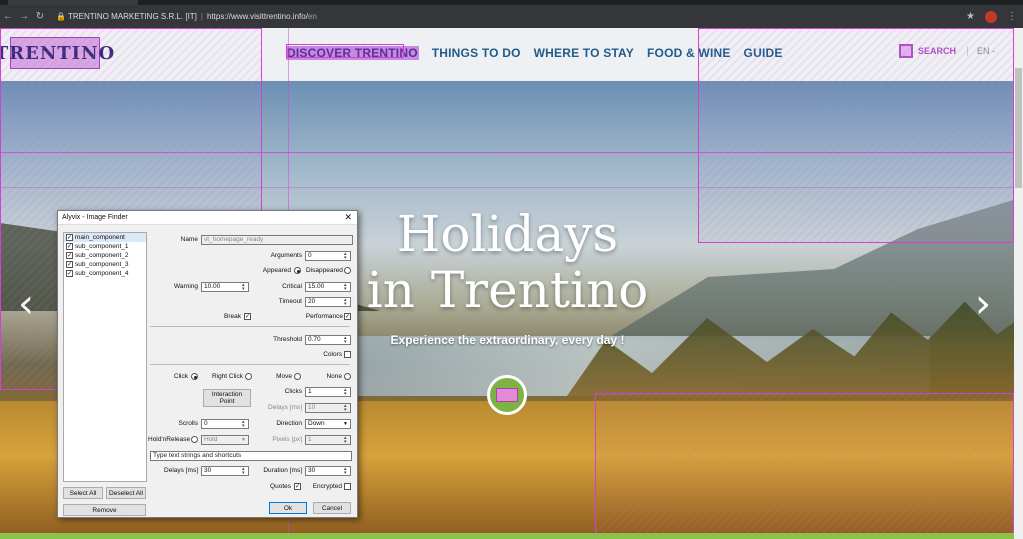 This screenshot has width=1023, height=539. Describe the element at coordinates (352, 53) in the screenshot. I see `nav-discover-trentino: DISCOVER TRENTINO` at that location.